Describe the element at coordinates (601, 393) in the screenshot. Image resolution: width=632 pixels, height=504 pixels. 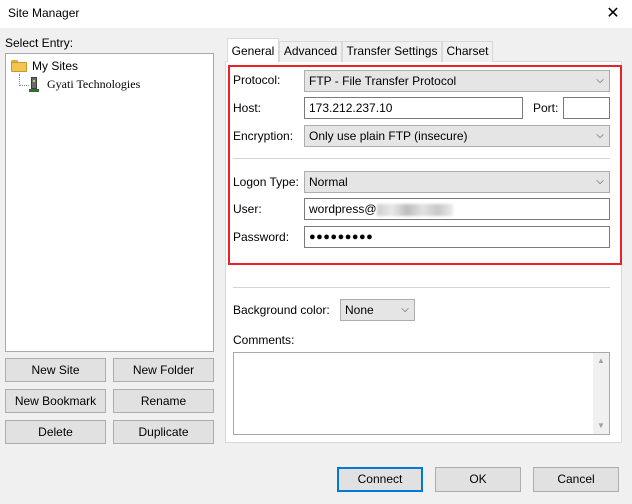
I see `comments-scrollbar: ▲ ▼` at that location.